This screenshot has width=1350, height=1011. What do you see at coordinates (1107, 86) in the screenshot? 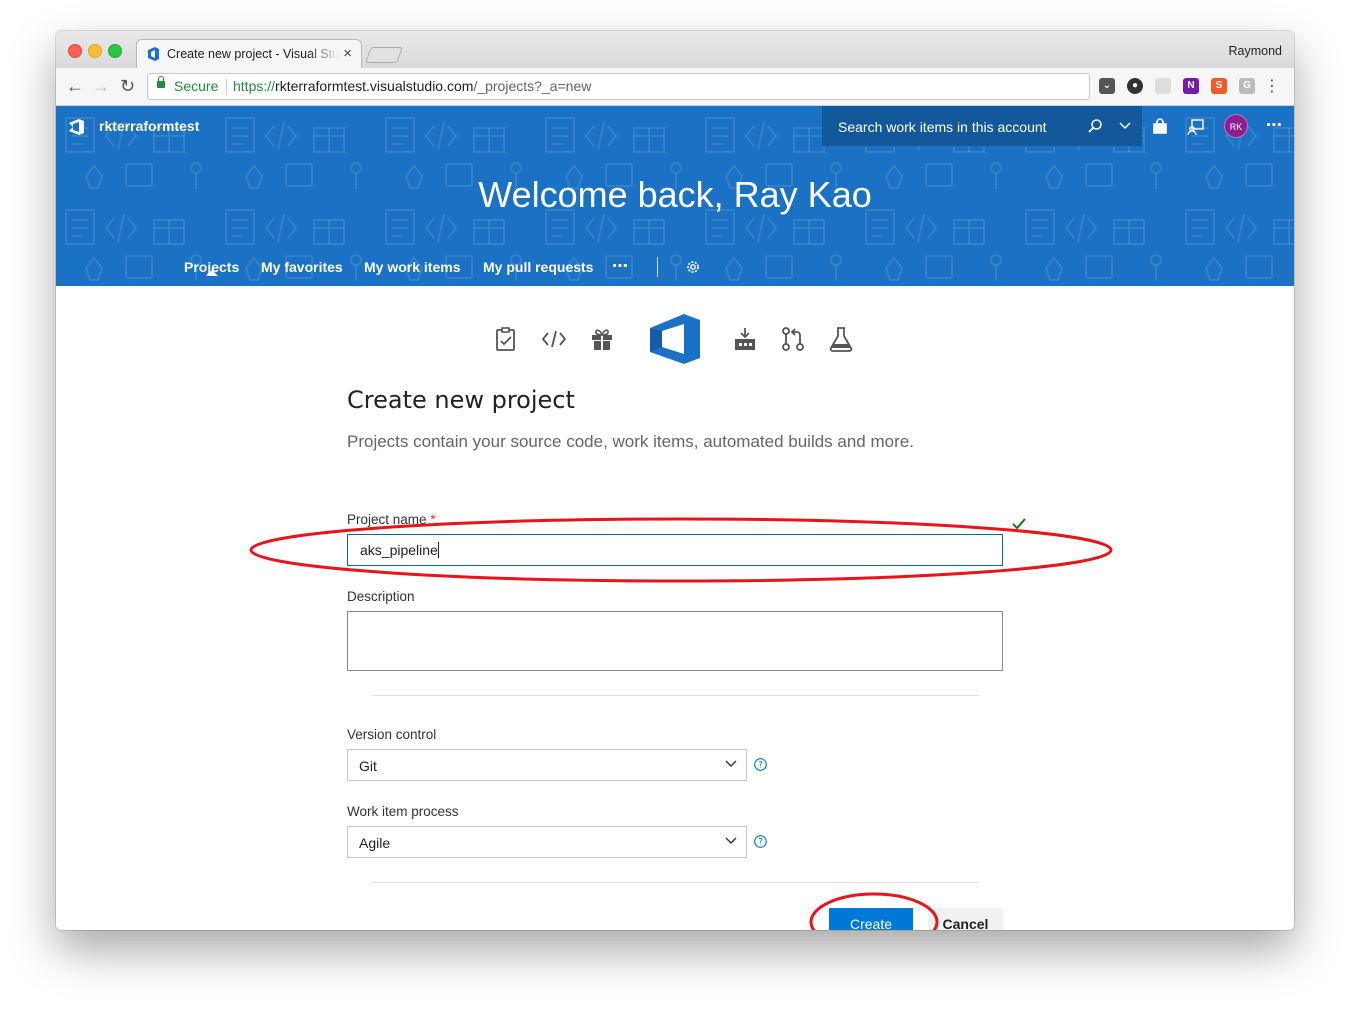
I see `pocket-extension-icon: ⌄` at bounding box center [1107, 86].